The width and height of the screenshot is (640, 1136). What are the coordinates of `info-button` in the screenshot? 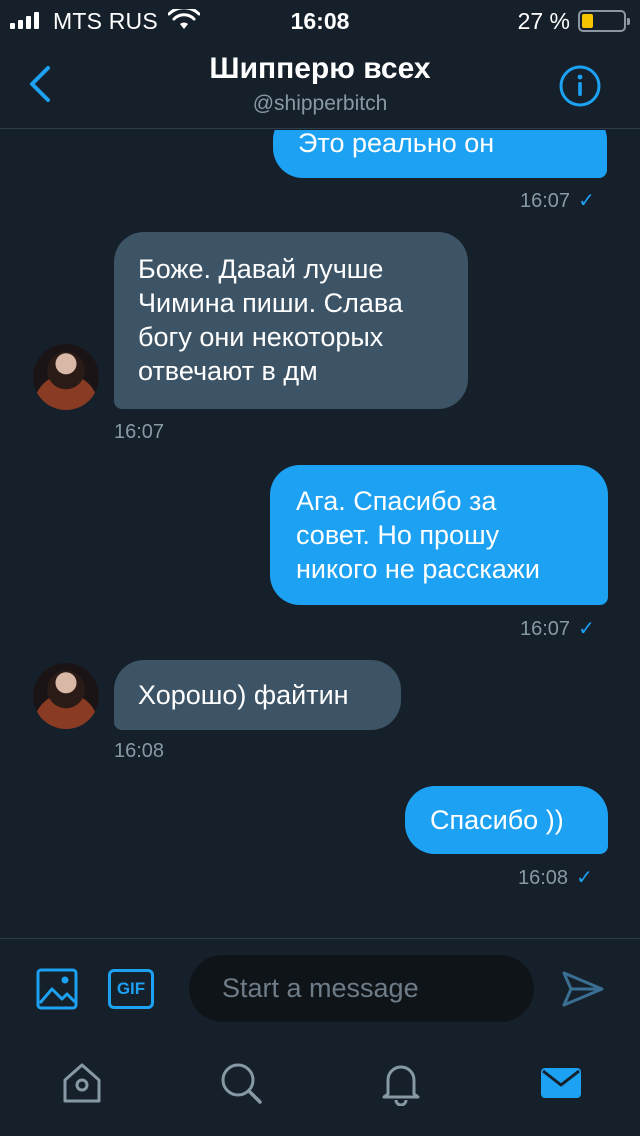 It's located at (580, 86).